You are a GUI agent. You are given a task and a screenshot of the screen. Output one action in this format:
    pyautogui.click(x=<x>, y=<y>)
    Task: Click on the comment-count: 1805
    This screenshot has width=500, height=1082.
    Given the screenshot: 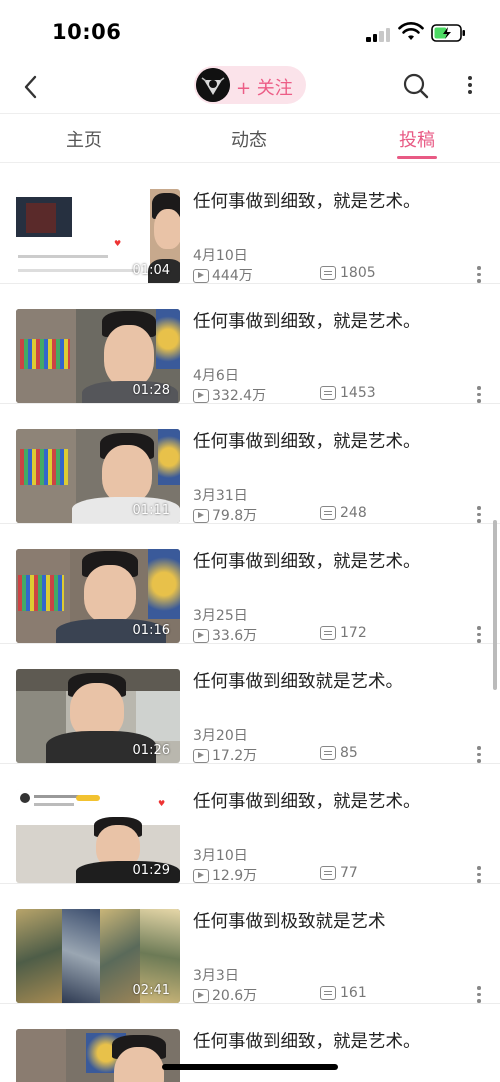 What is the action you would take?
    pyautogui.click(x=348, y=273)
    